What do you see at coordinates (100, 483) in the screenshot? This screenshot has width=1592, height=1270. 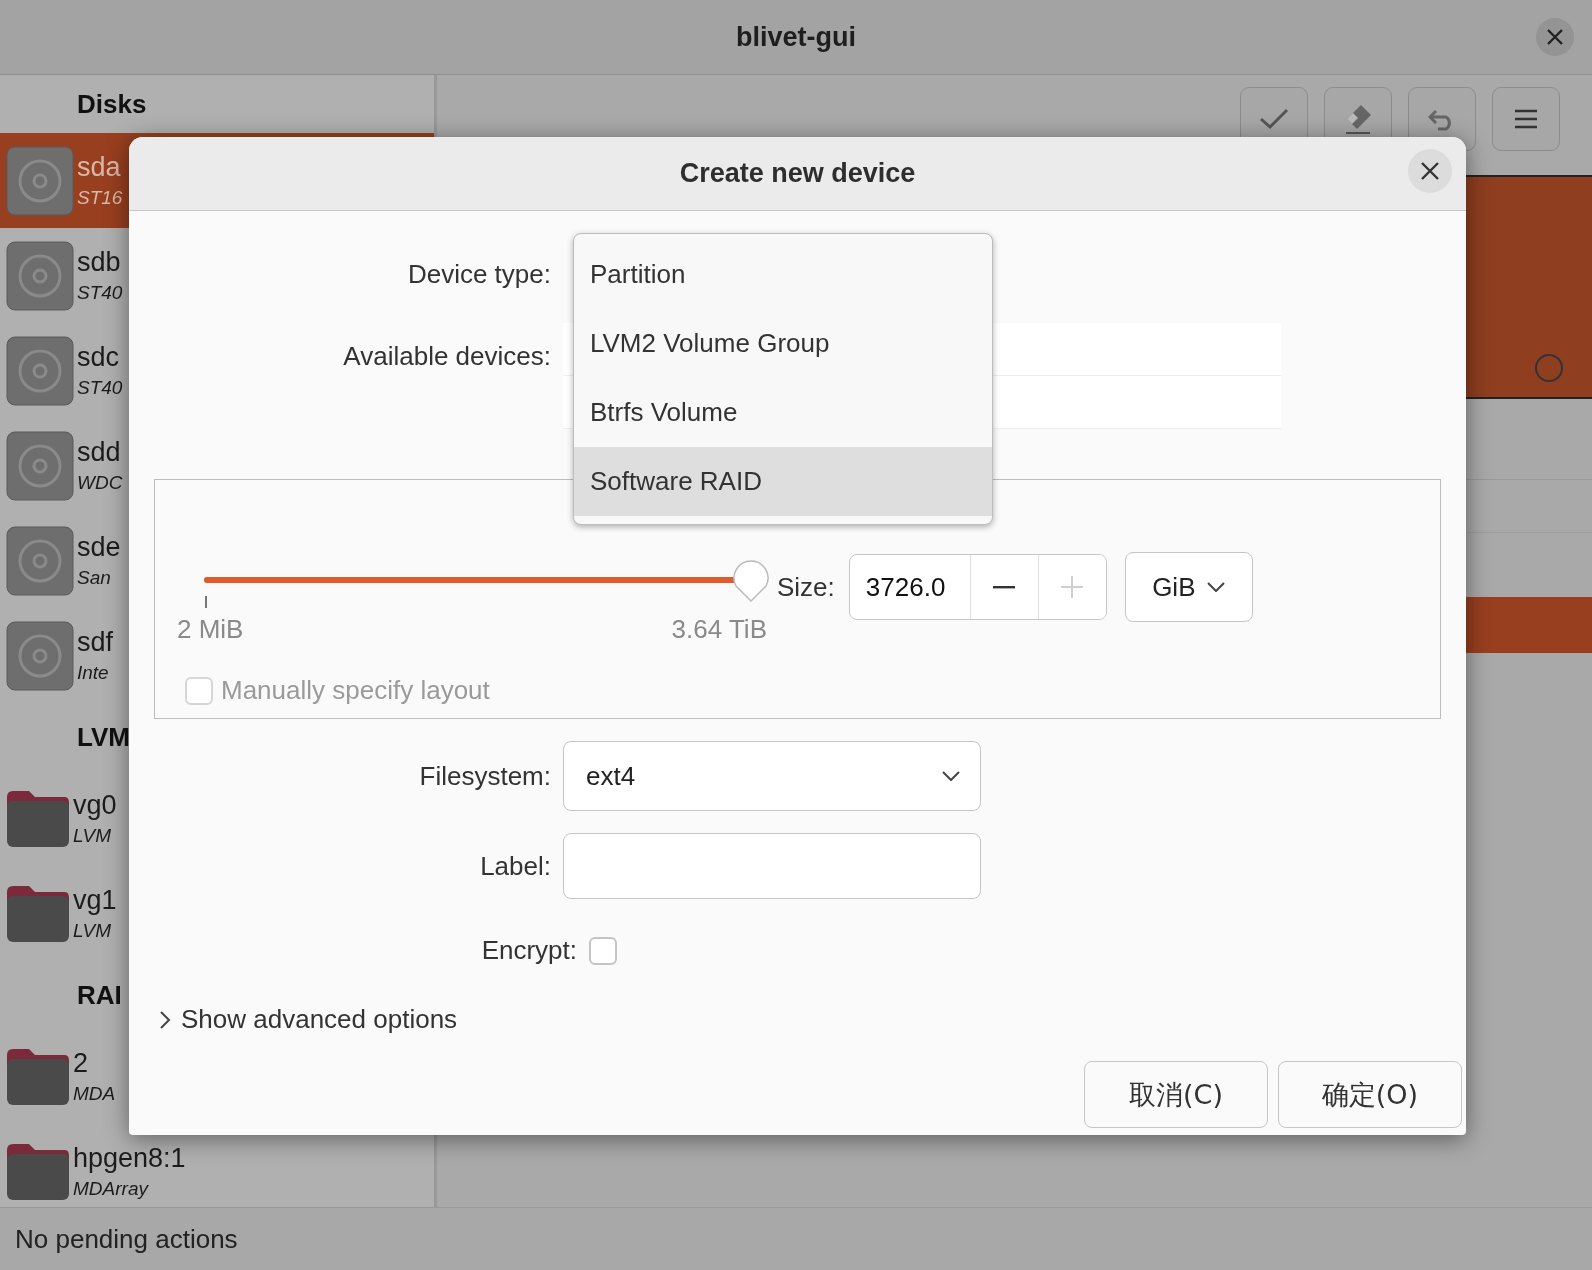 I see `device-description: WDC` at bounding box center [100, 483].